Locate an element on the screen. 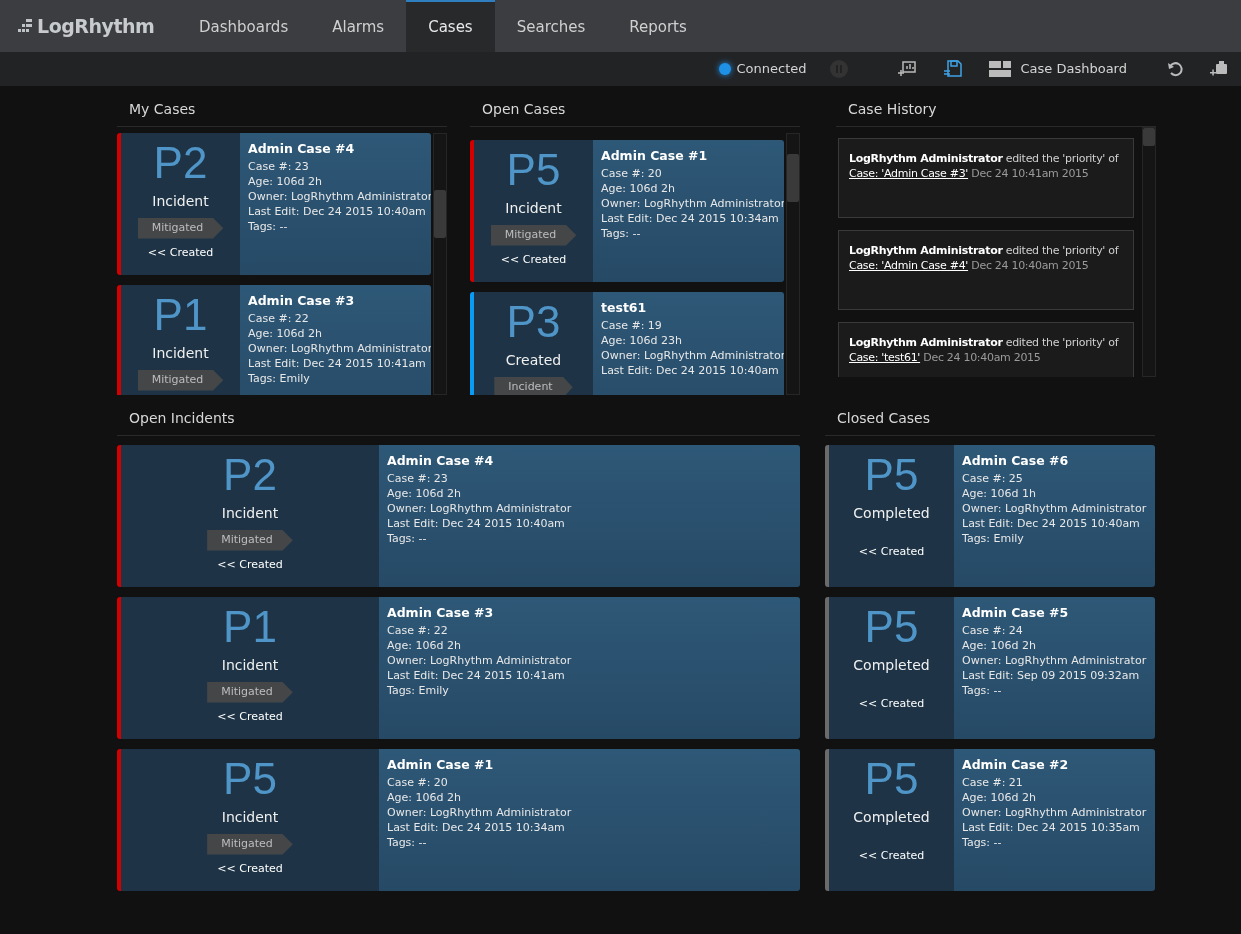 This screenshot has height=934, width=1241. layout-icon is located at coordinates (999, 69).